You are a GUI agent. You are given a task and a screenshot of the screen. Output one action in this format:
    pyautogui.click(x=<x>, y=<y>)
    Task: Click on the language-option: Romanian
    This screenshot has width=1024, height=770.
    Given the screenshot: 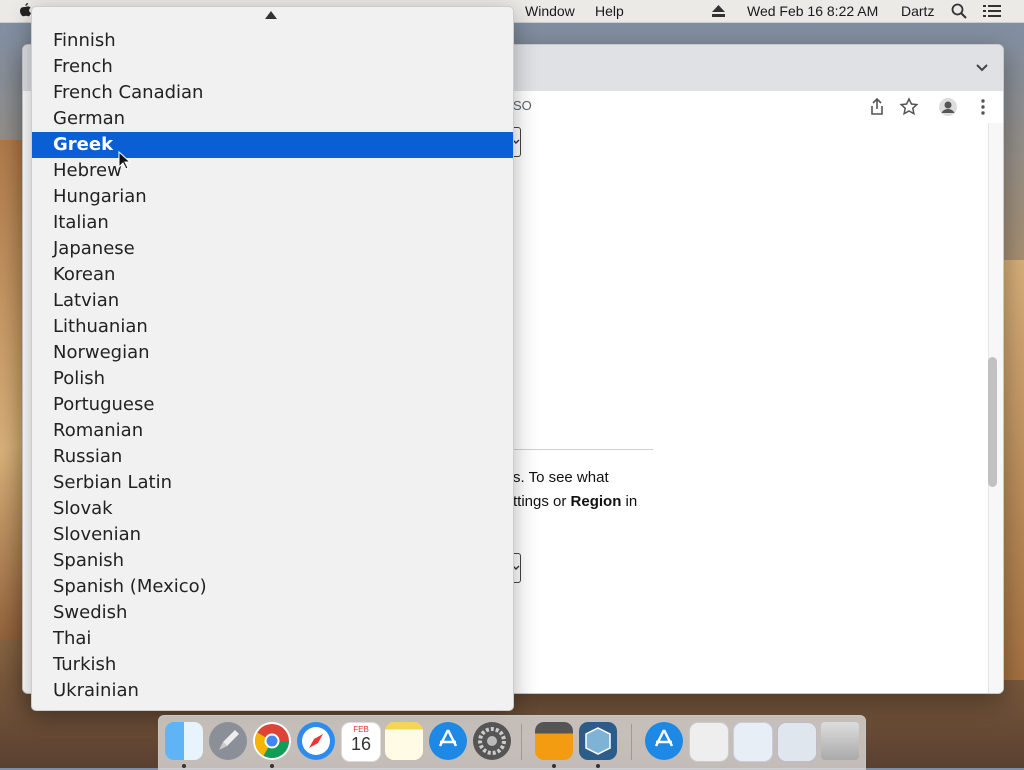 What is the action you would take?
    pyautogui.click(x=272, y=431)
    